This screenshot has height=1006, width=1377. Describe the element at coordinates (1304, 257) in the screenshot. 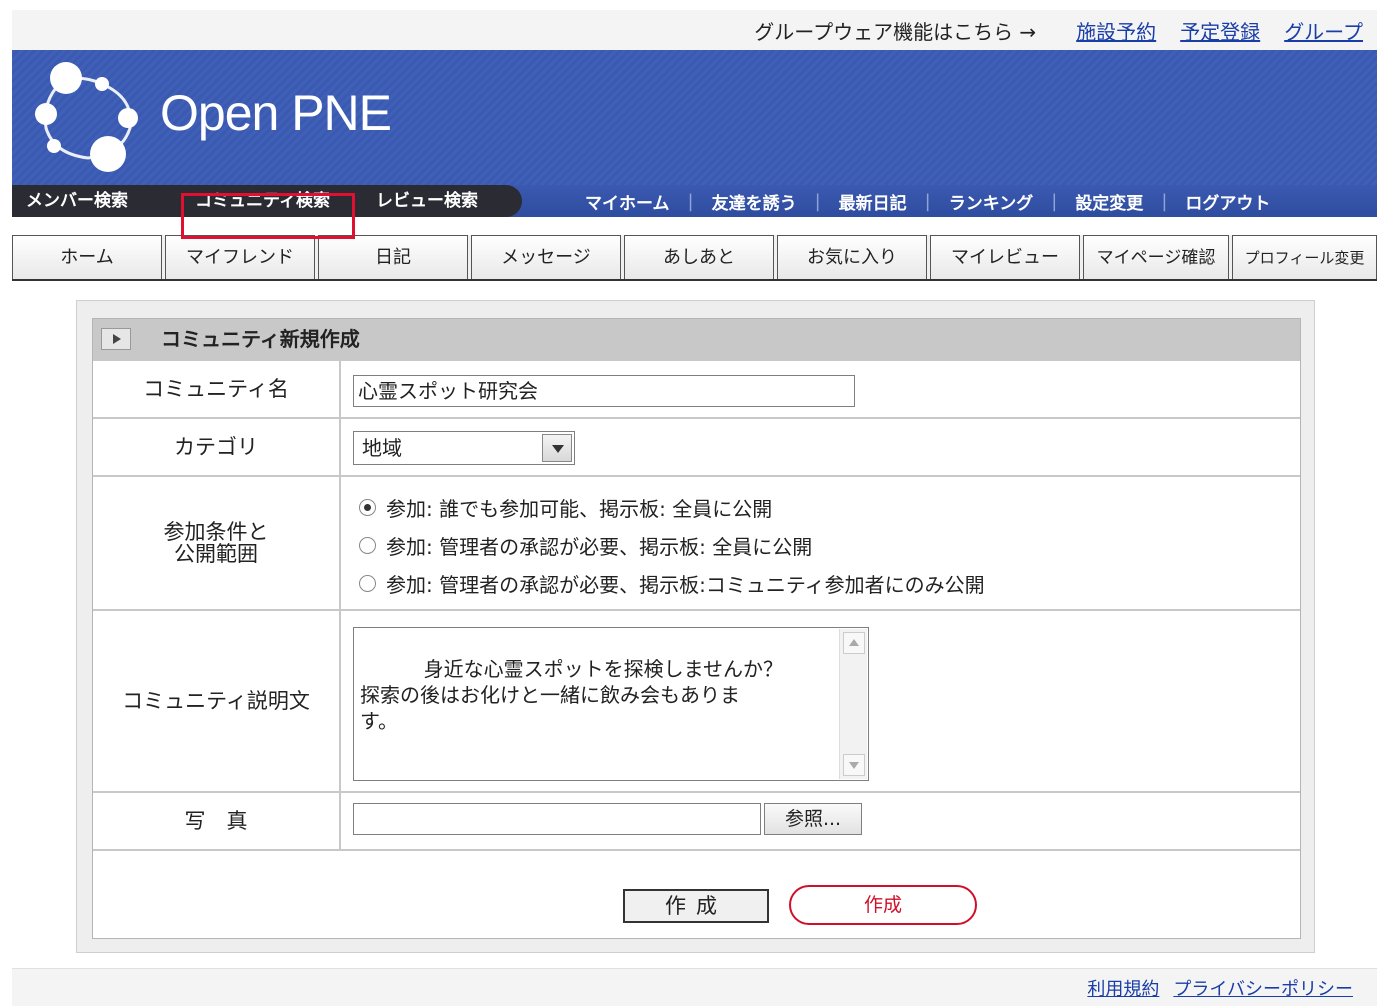

I see `tab-profile-edit: プロフィール変更` at that location.